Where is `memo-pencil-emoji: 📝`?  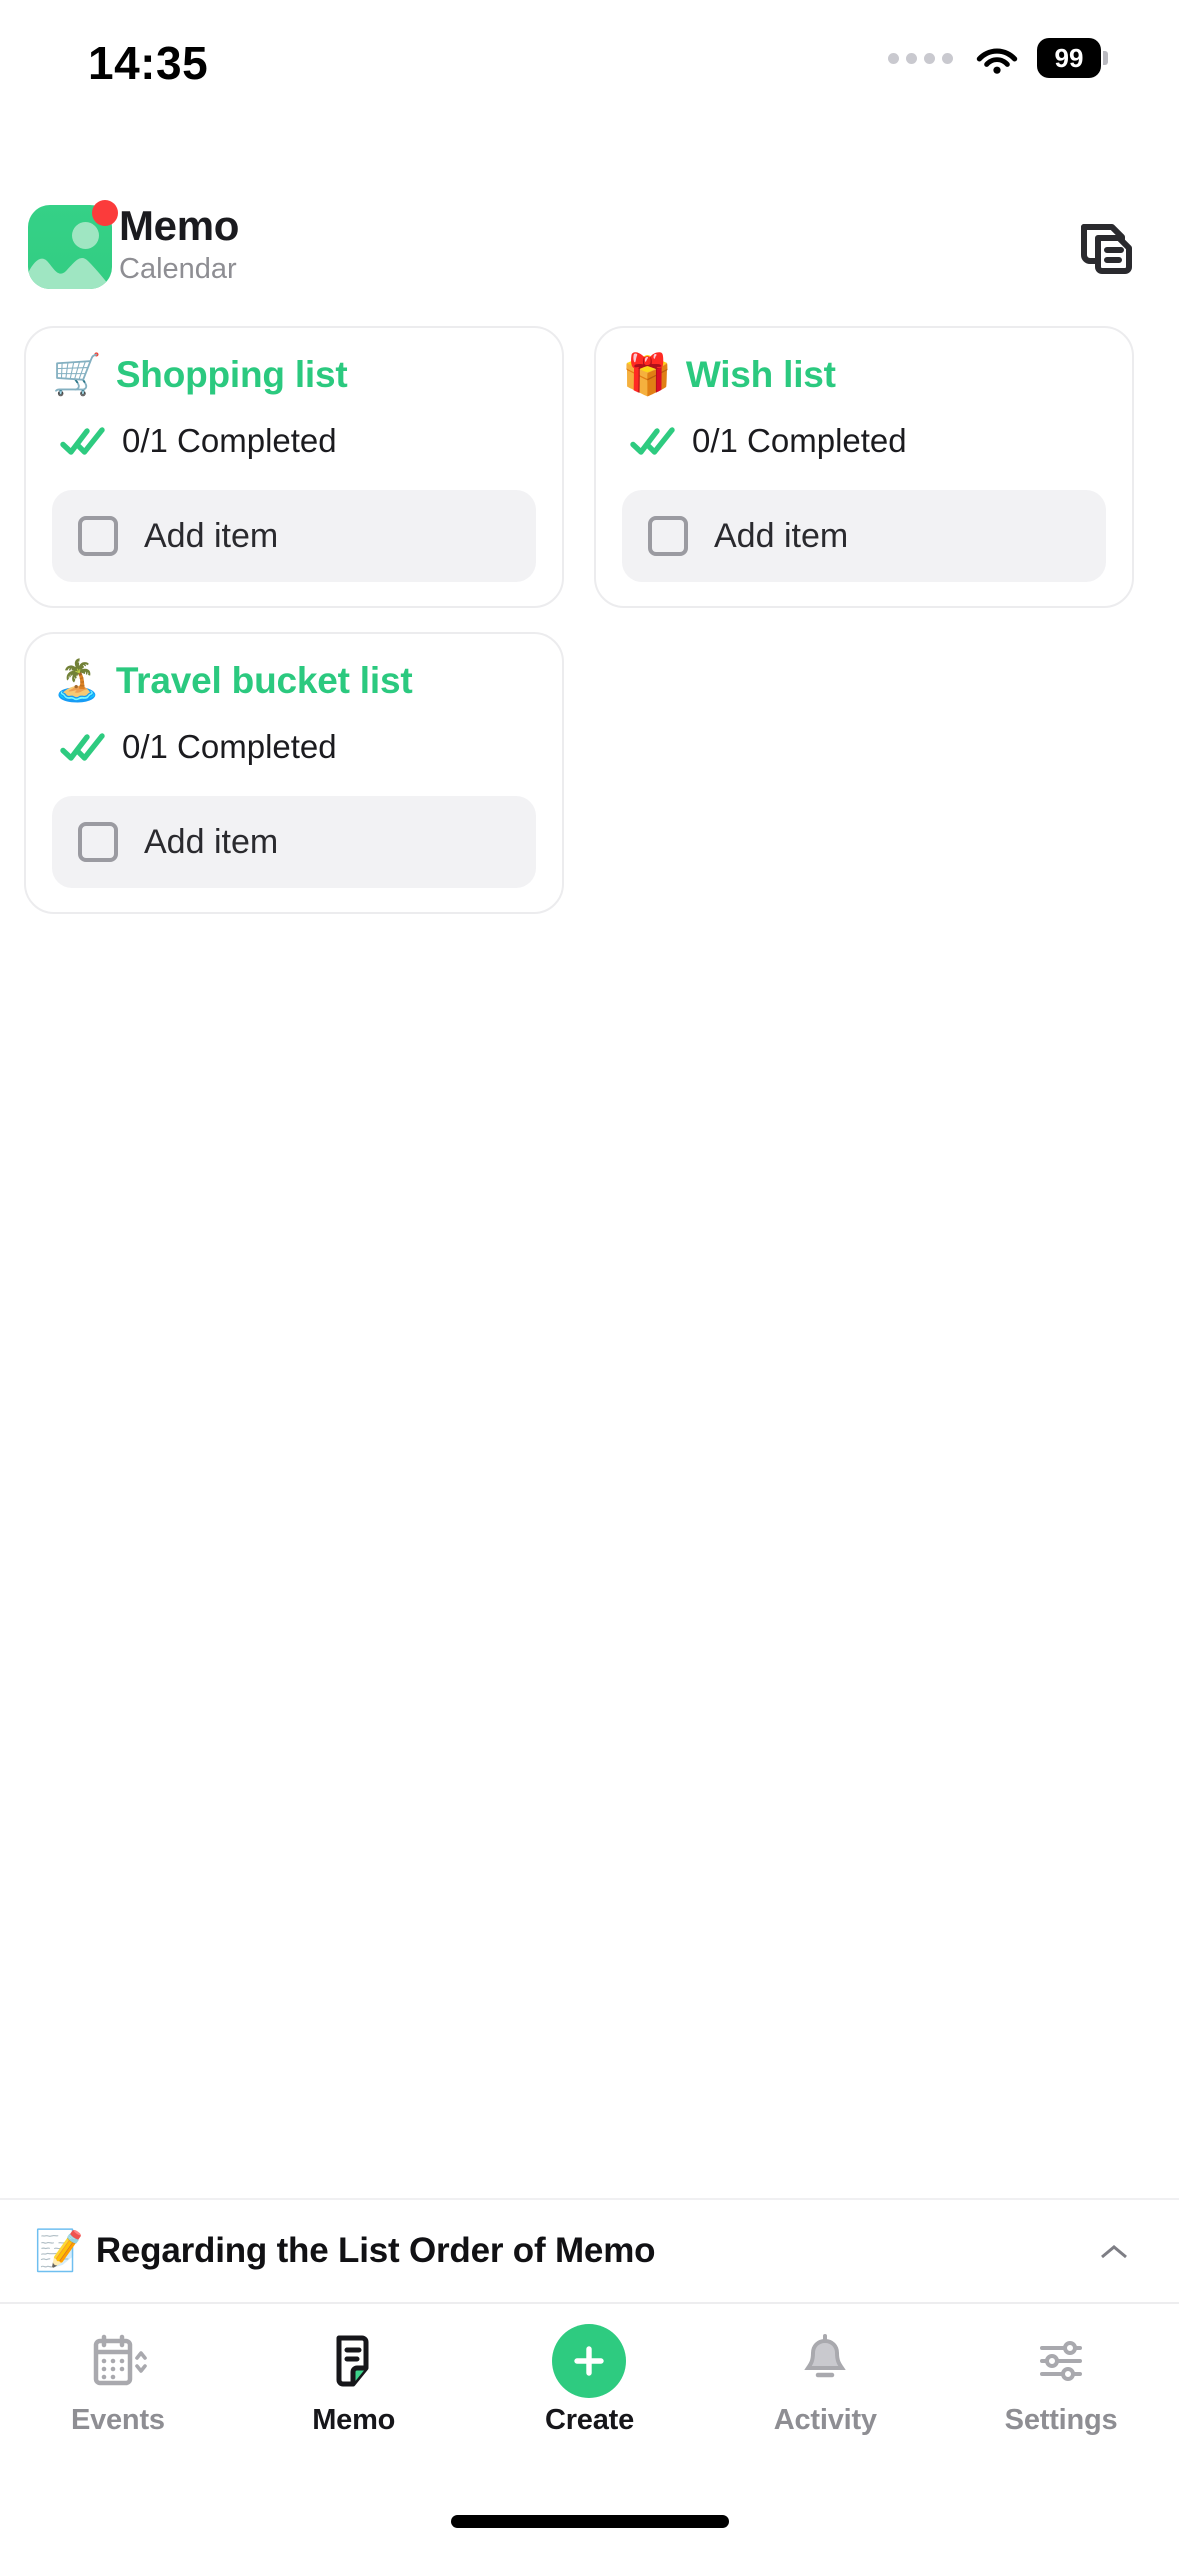
memo-pencil-emoji: 📝 is located at coordinates (59, 2251).